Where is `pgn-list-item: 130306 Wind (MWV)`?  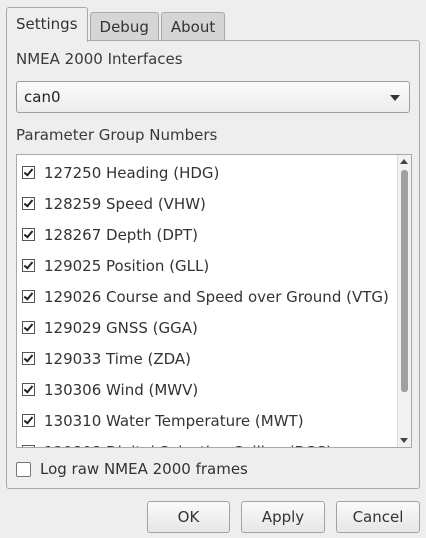 pgn-list-item: 130306 Wind (MWV) is located at coordinates (207, 389).